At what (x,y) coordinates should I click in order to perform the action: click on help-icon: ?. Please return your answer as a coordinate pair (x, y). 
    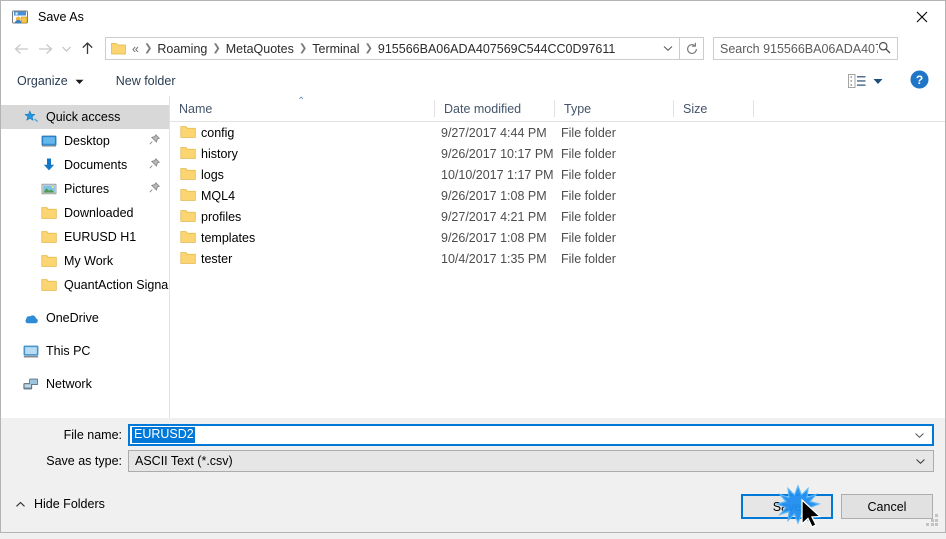
    Looking at the image, I should click on (919, 81).